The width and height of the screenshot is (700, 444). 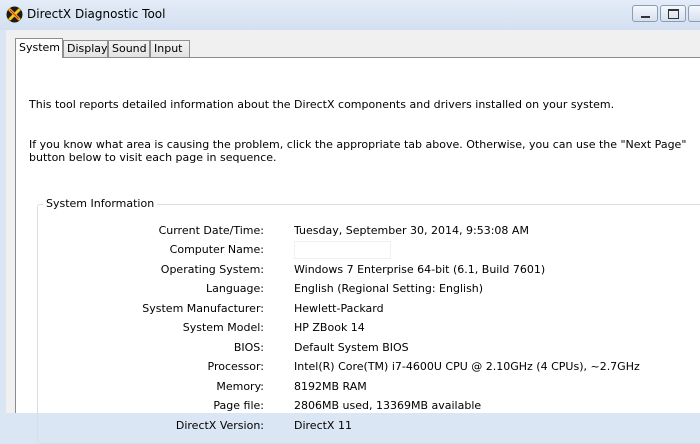 I want to click on info-label: DirectX Version:, so click(x=219, y=425).